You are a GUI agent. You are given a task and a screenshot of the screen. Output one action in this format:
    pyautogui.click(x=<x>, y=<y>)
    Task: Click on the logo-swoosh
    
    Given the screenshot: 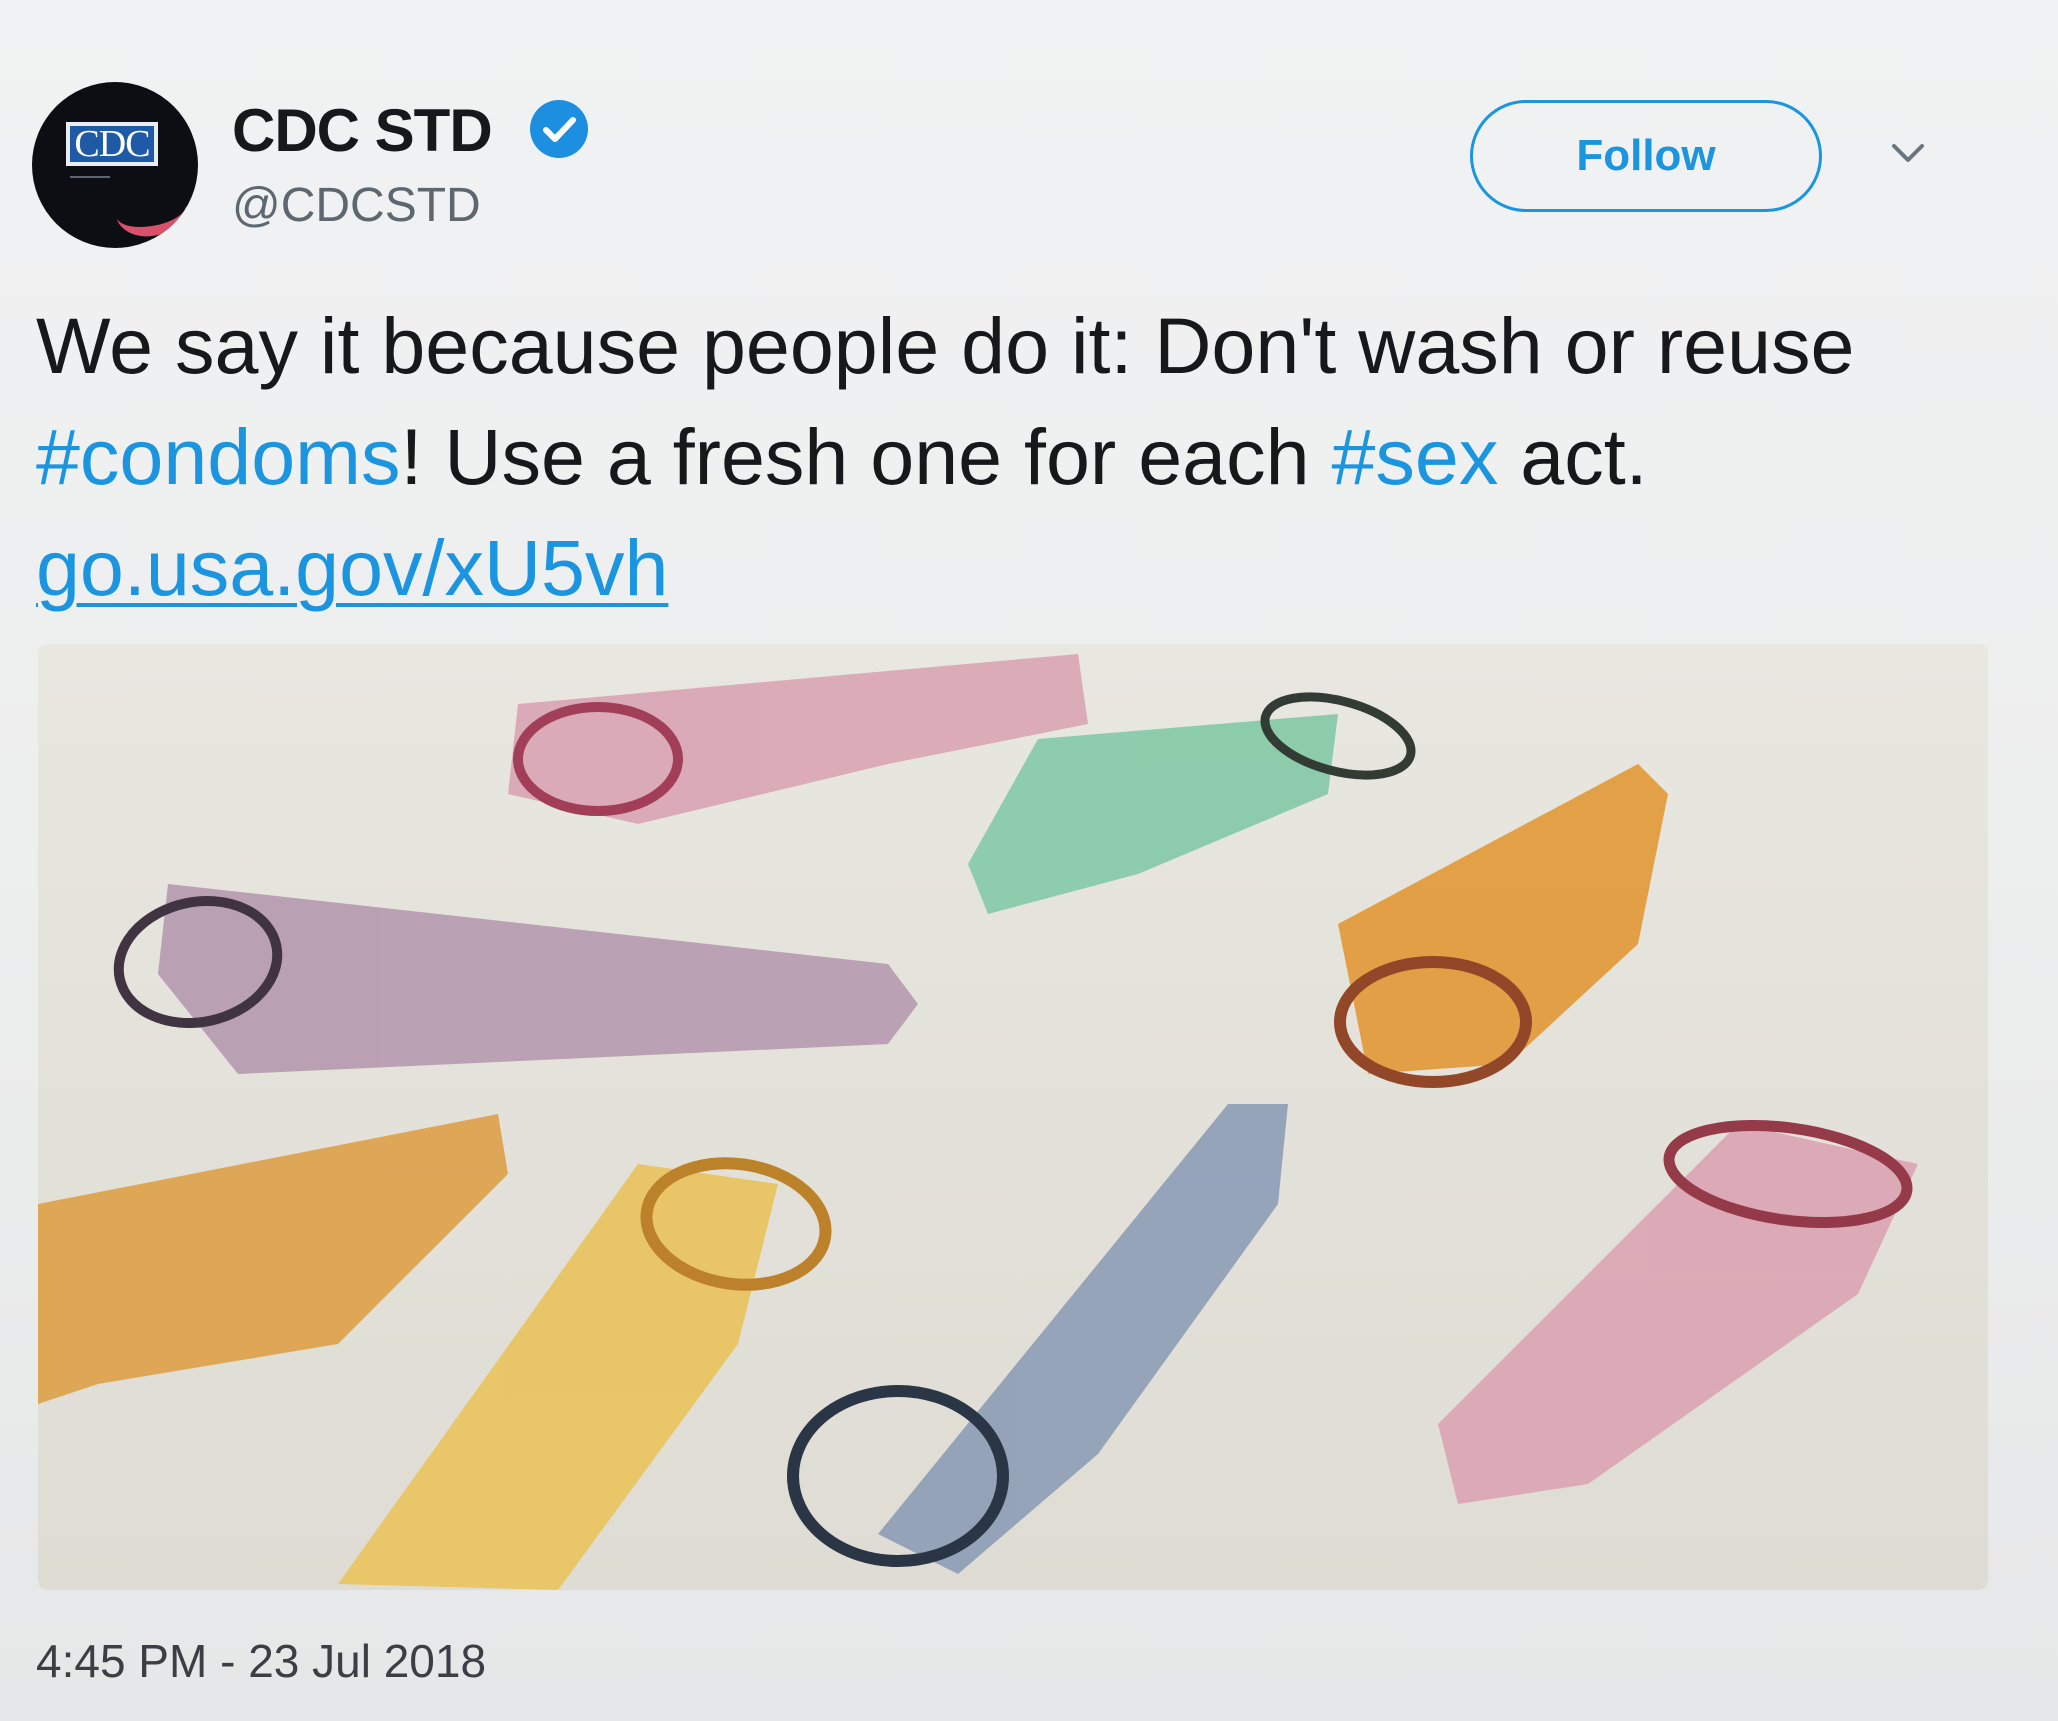 What is the action you would take?
    pyautogui.click(x=151, y=211)
    